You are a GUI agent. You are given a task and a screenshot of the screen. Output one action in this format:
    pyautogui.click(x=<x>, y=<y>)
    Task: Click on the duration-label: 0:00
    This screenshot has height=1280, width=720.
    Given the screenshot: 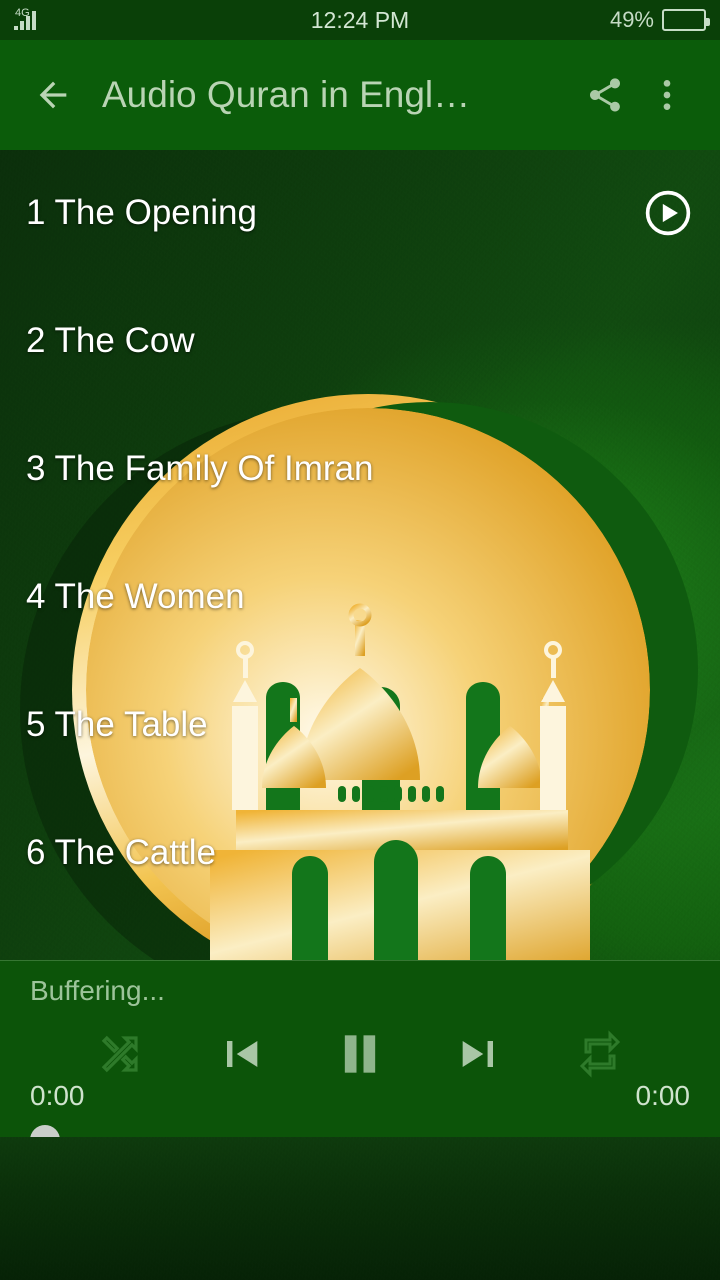 What is the action you would take?
    pyautogui.click(x=663, y=1095)
    